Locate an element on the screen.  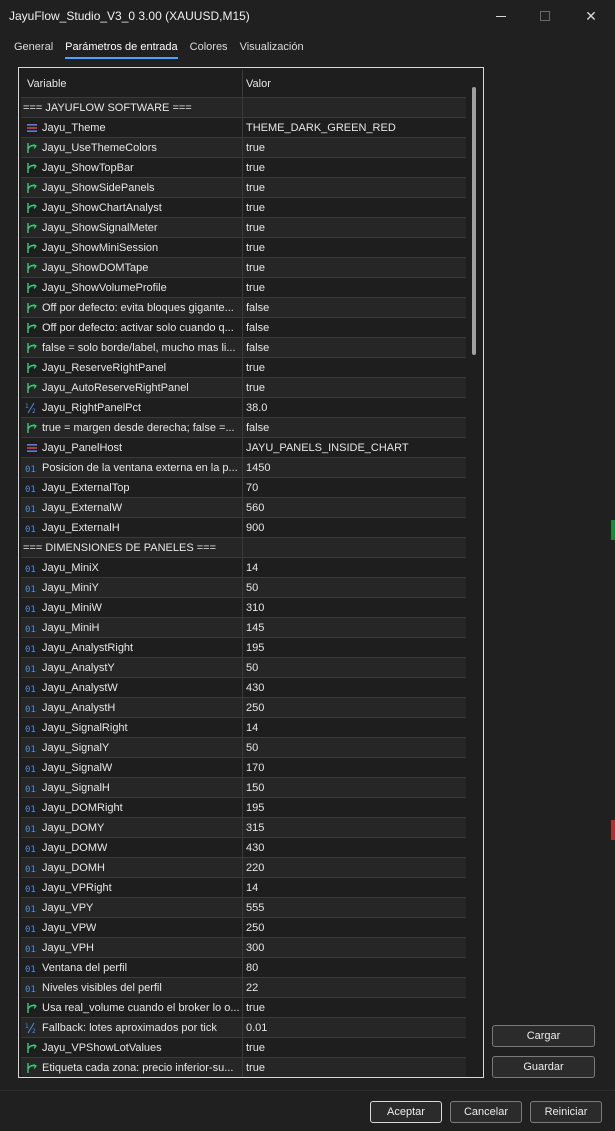
table-row: 01 Jayu_ExternalH 900 is located at coordinates (243, 527).